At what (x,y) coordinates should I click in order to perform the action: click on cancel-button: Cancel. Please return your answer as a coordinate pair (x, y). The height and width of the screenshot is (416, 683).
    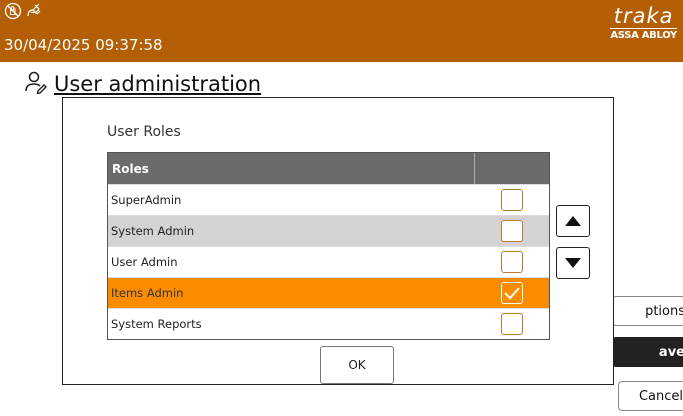
    Looking at the image, I should click on (650, 396).